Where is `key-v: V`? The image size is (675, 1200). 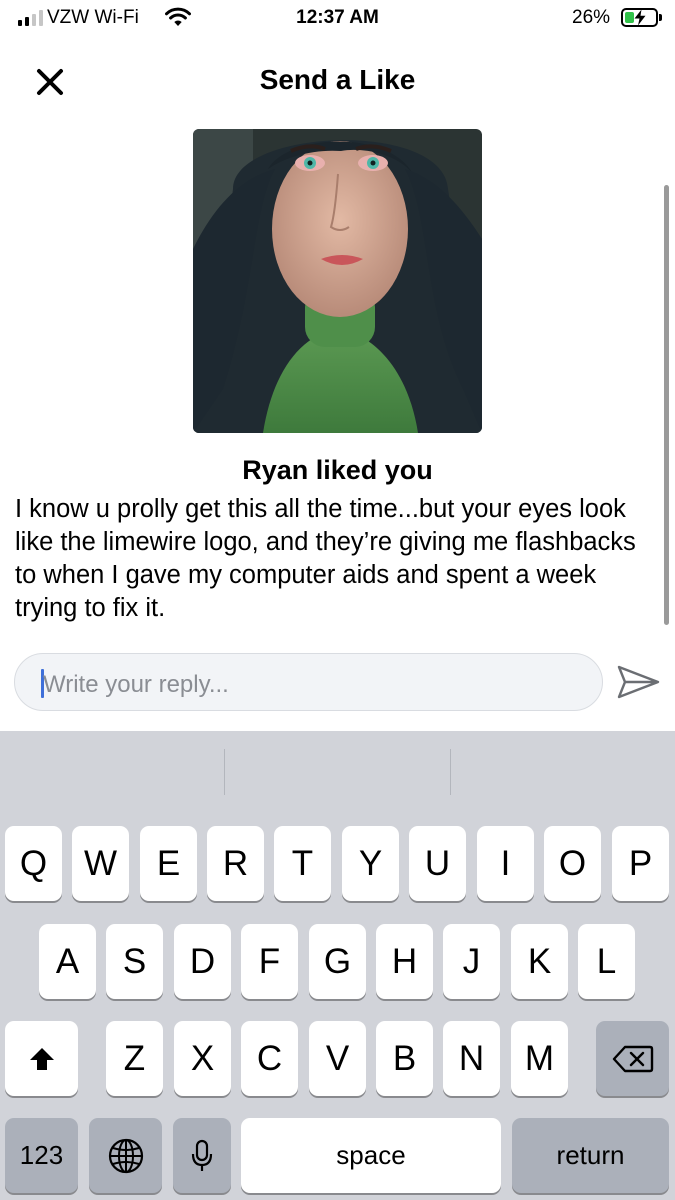 key-v: V is located at coordinates (337, 1058).